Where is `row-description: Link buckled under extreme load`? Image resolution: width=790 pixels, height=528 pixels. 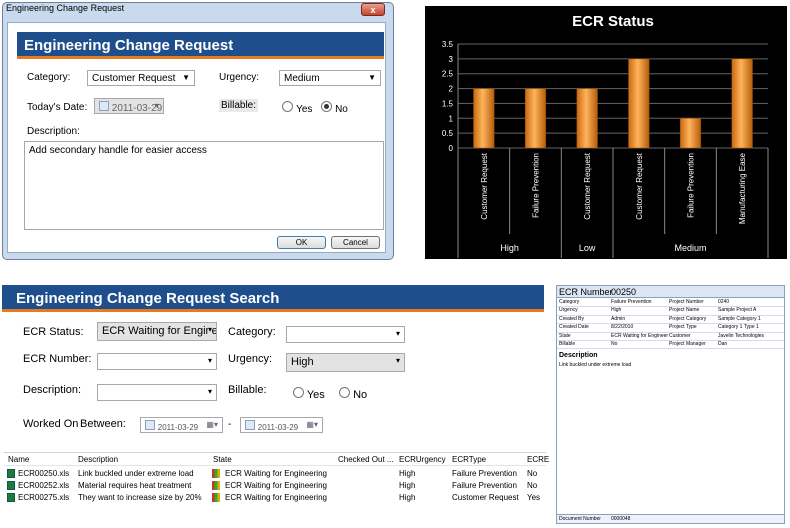 row-description: Link buckled under extreme load is located at coordinates (136, 473).